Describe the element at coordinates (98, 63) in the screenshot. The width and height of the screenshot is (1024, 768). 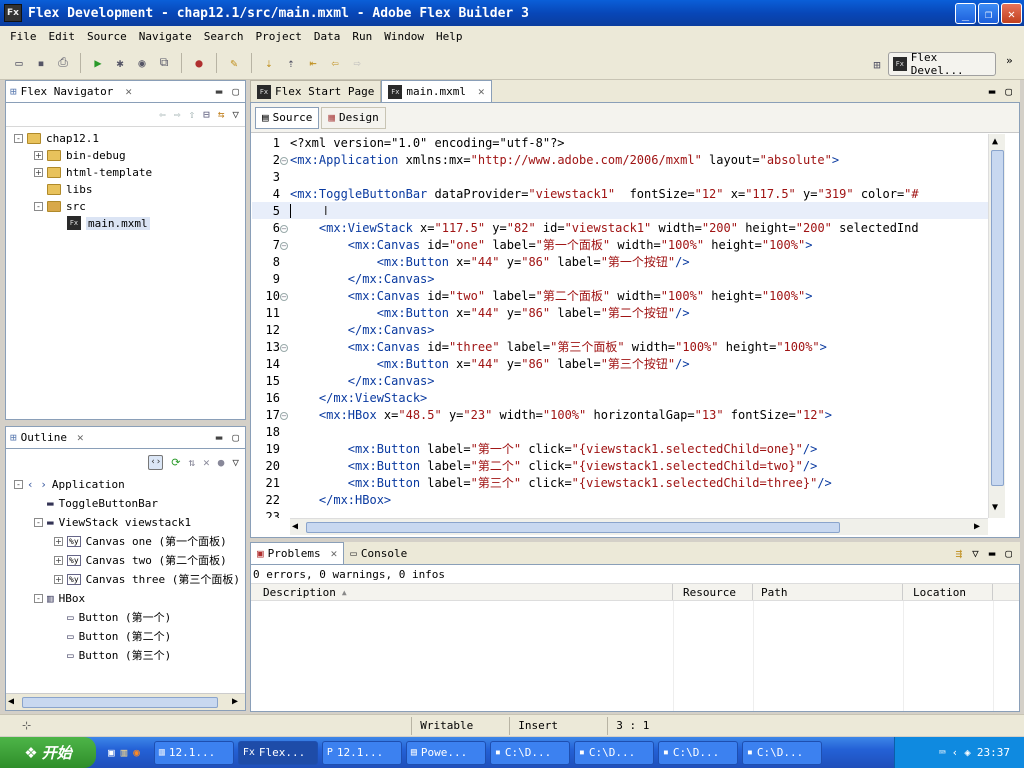
I see `run-icon: ▶` at that location.